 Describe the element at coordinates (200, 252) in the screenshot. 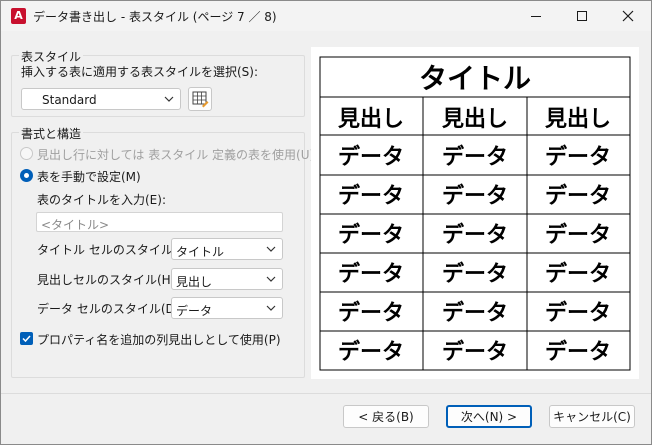

I see `title-cell-style-value: タイトル` at that location.